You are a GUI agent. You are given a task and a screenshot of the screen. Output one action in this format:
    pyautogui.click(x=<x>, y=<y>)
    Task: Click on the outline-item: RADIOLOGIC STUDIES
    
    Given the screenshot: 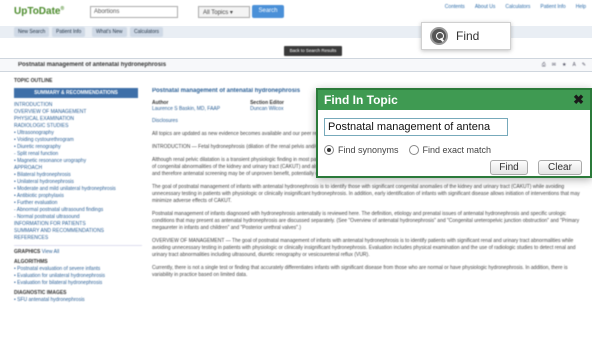 What is the action you would take?
    pyautogui.click(x=78, y=126)
    